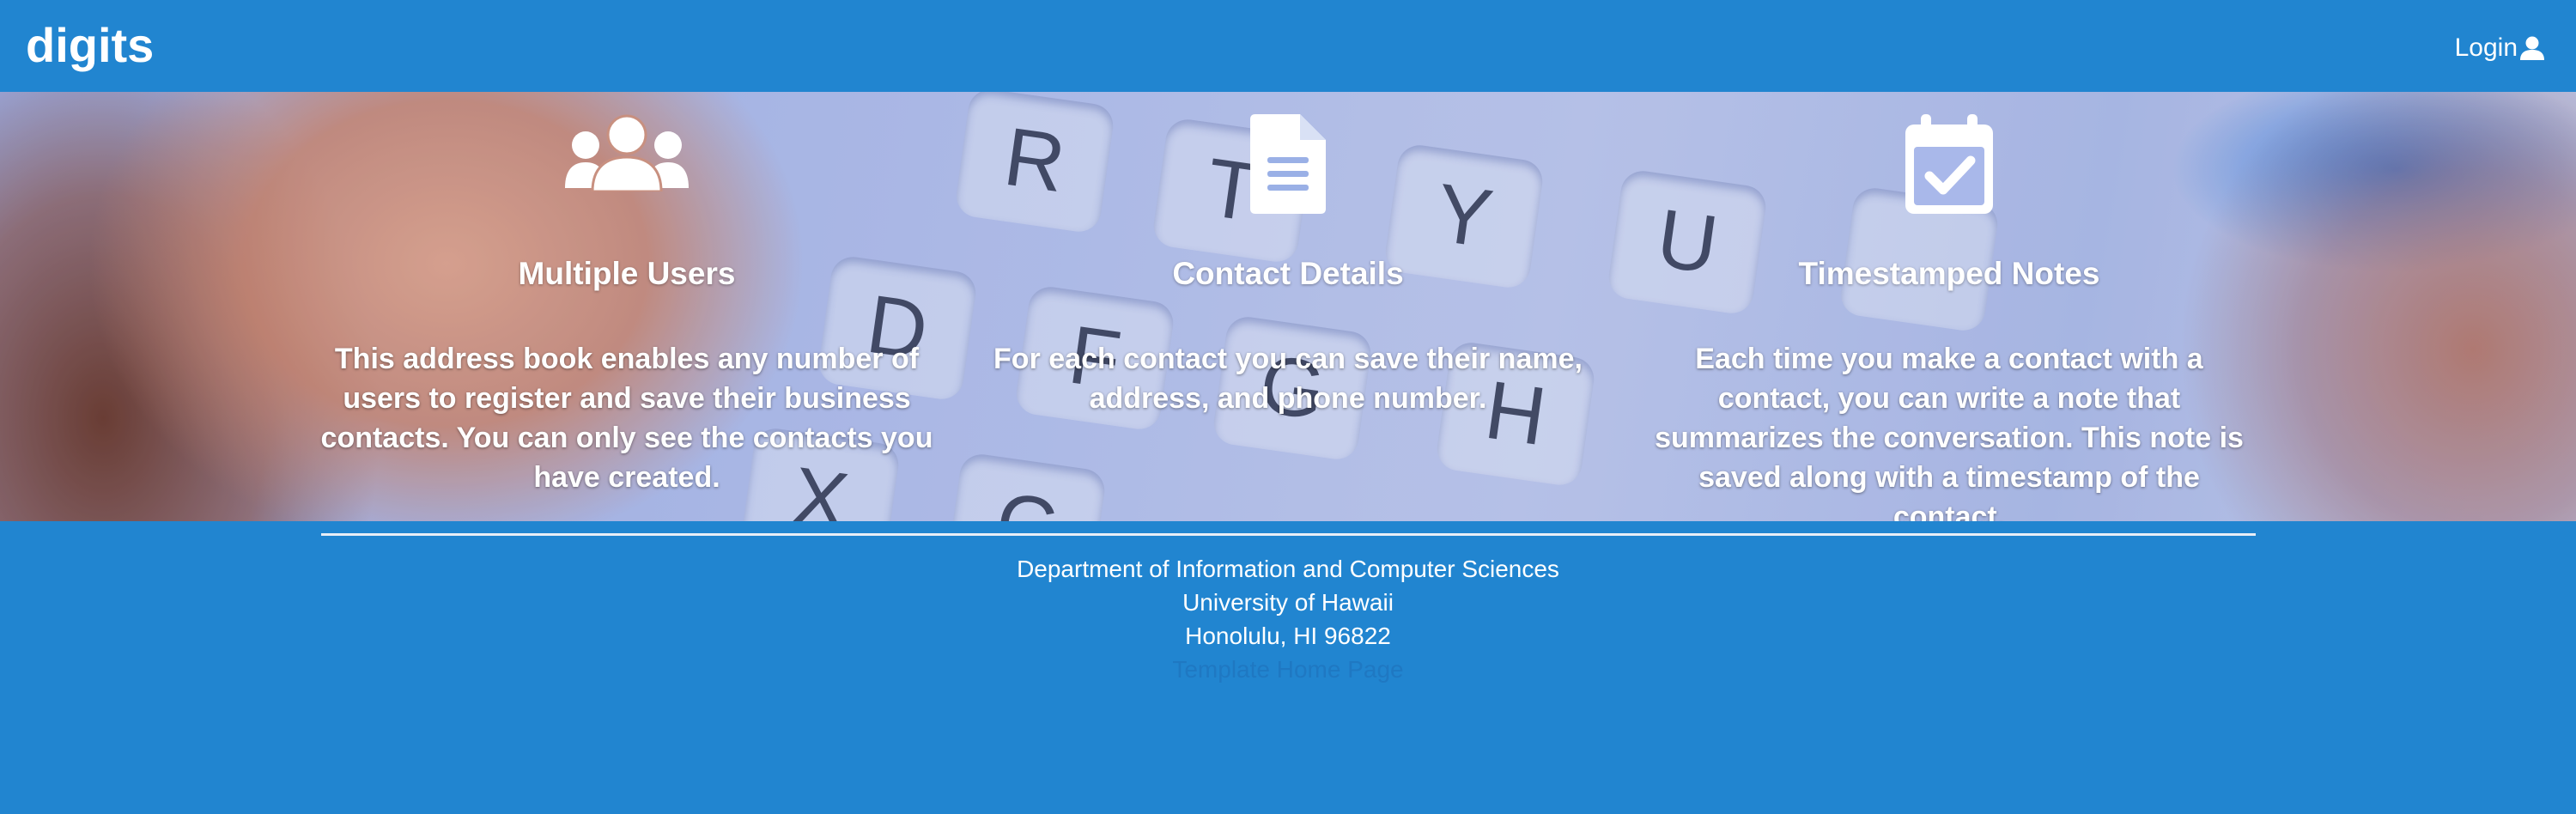 Image resolution: width=2576 pixels, height=814 pixels. What do you see at coordinates (1288, 273) in the screenshot?
I see `feature-title: Contact Details` at bounding box center [1288, 273].